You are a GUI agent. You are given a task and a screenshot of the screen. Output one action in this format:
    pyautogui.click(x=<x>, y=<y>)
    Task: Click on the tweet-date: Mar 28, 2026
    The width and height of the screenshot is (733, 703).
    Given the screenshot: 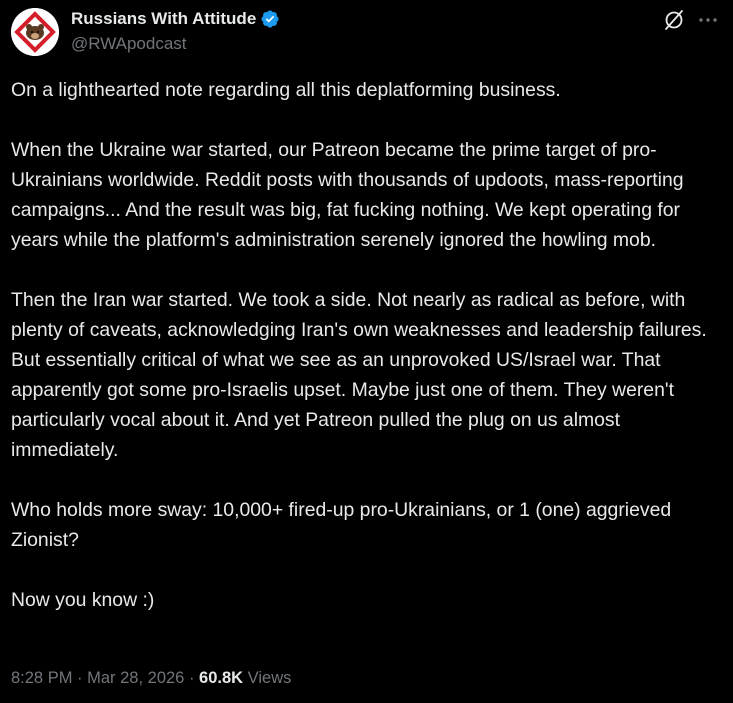 What is the action you would take?
    pyautogui.click(x=135, y=678)
    